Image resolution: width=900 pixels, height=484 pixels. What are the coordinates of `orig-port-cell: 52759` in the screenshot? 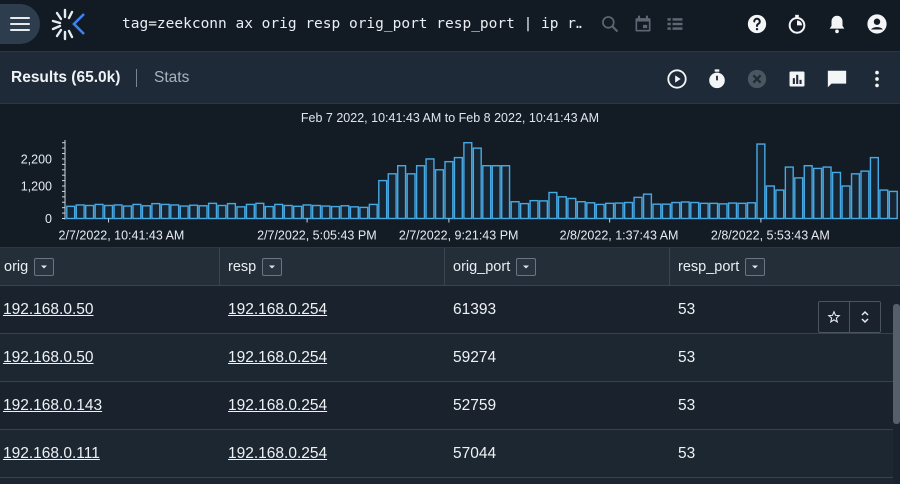 It's located at (475, 405).